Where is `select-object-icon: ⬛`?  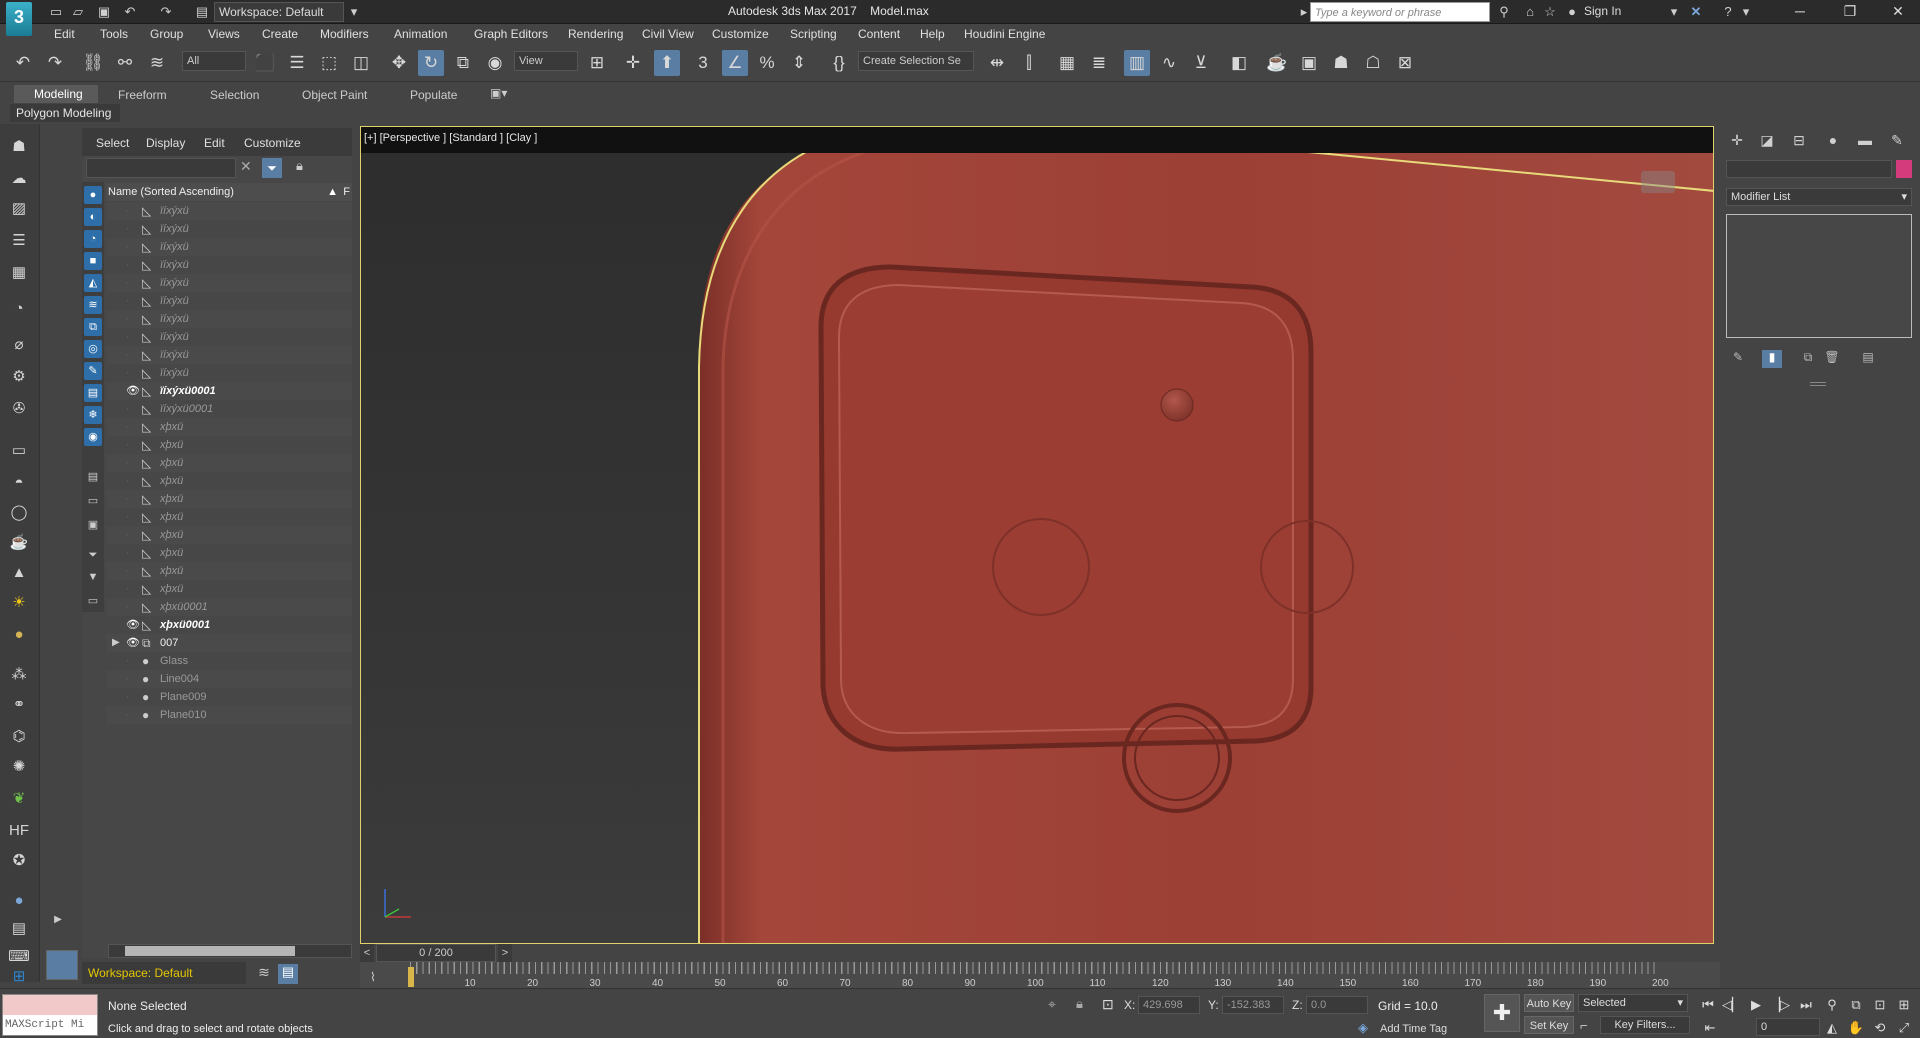 select-object-icon: ⬛ is located at coordinates (265, 63).